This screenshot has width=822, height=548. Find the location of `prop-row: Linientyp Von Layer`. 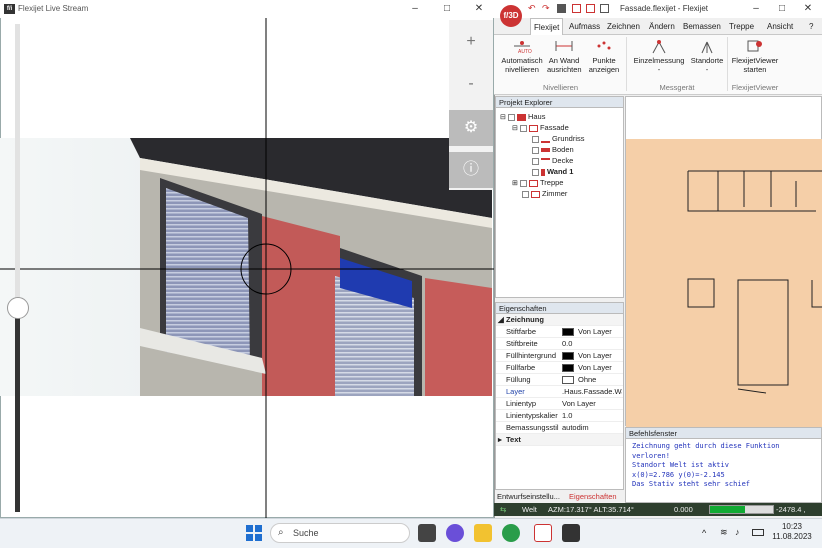

prop-row: Linientyp Von Layer is located at coordinates (559, 404).